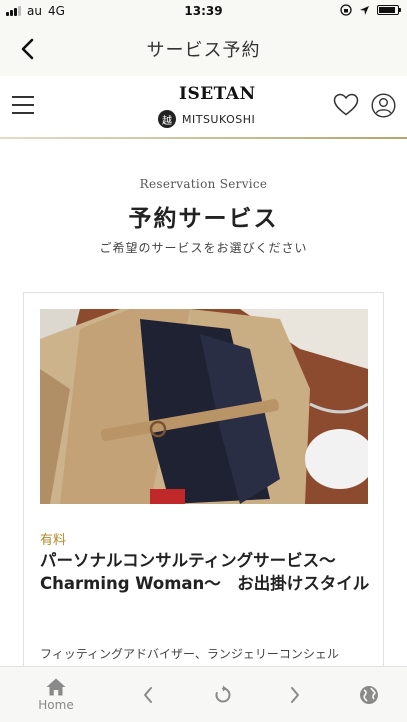  I want to click on battery-level, so click(387, 10).